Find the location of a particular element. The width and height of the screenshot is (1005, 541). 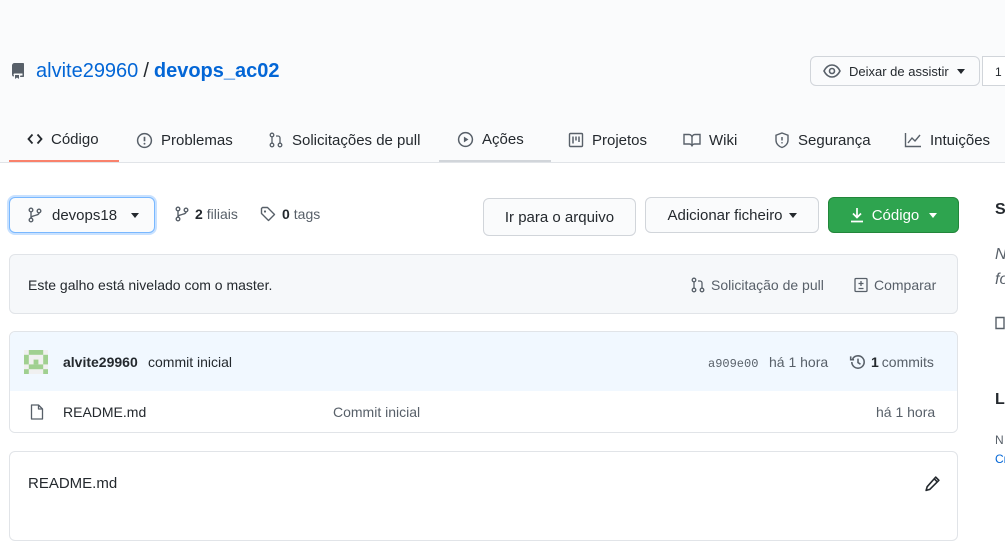

avatar is located at coordinates (36, 362).